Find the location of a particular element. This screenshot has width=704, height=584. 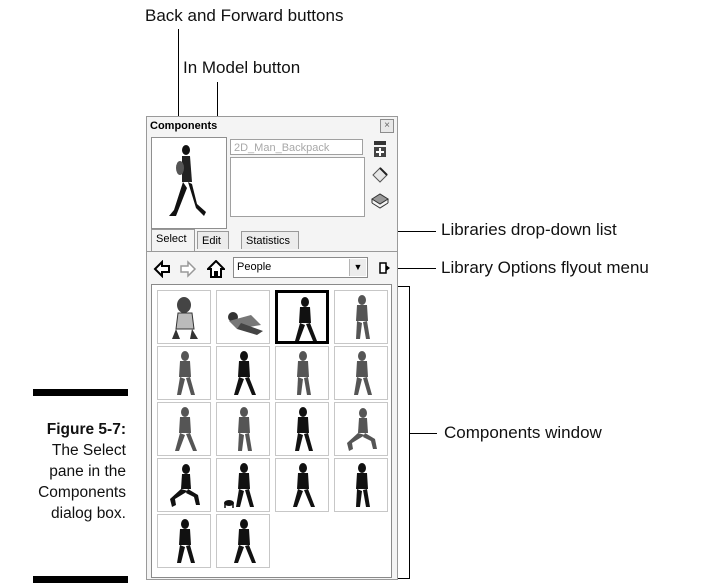

forward-arrow-icon is located at coordinates (188, 269).